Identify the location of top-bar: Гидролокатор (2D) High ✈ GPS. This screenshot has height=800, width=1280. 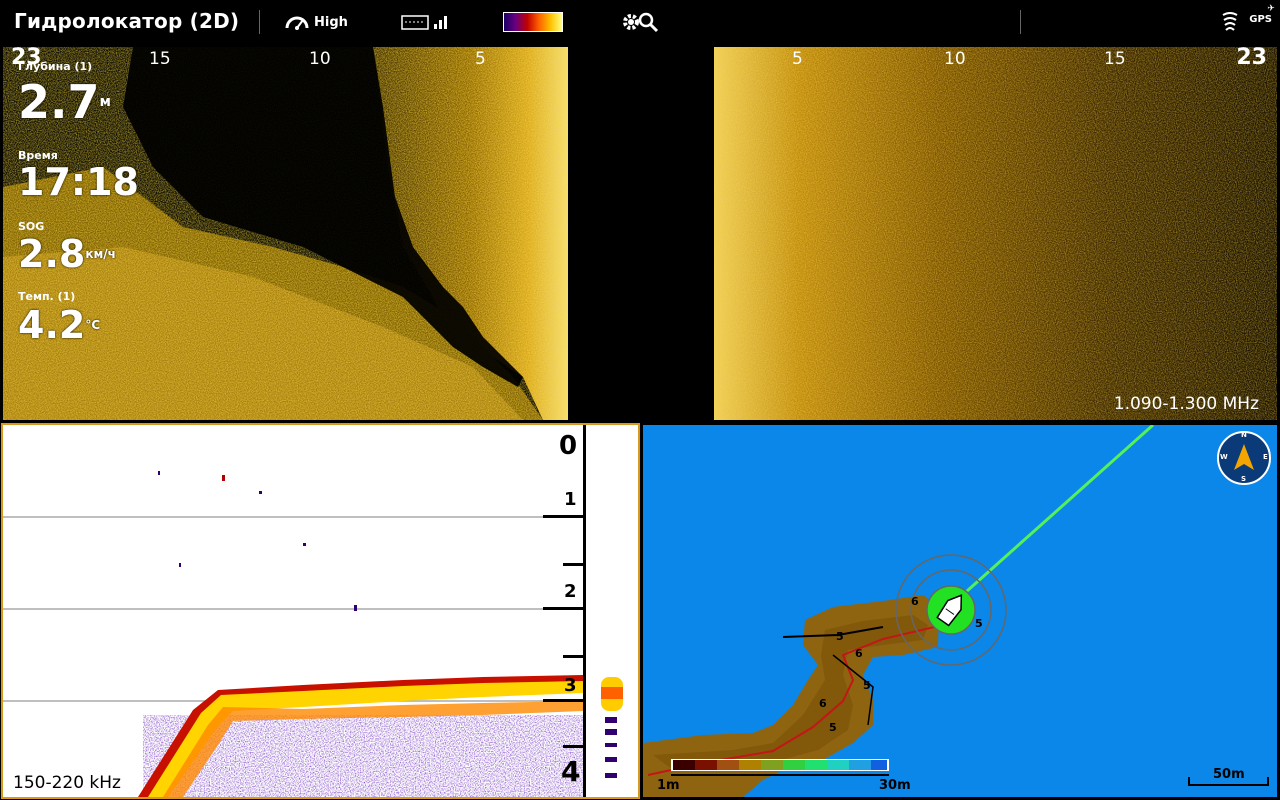
(640, 22).